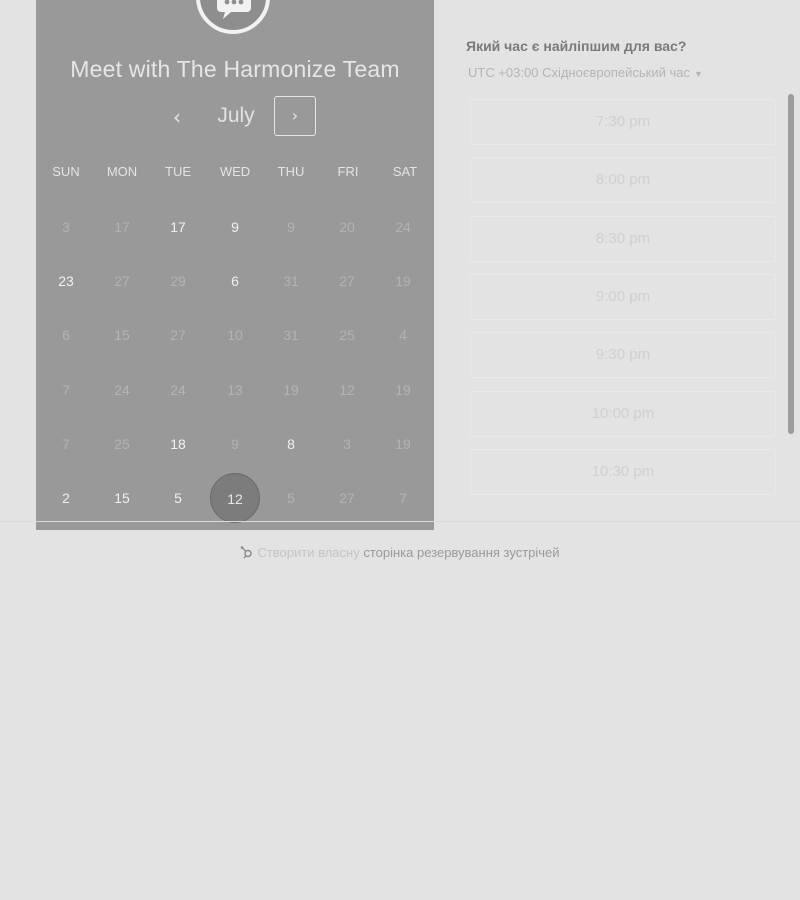 Image resolution: width=800 pixels, height=900 pixels. What do you see at coordinates (400, 521) in the screenshot?
I see `divider` at bounding box center [400, 521].